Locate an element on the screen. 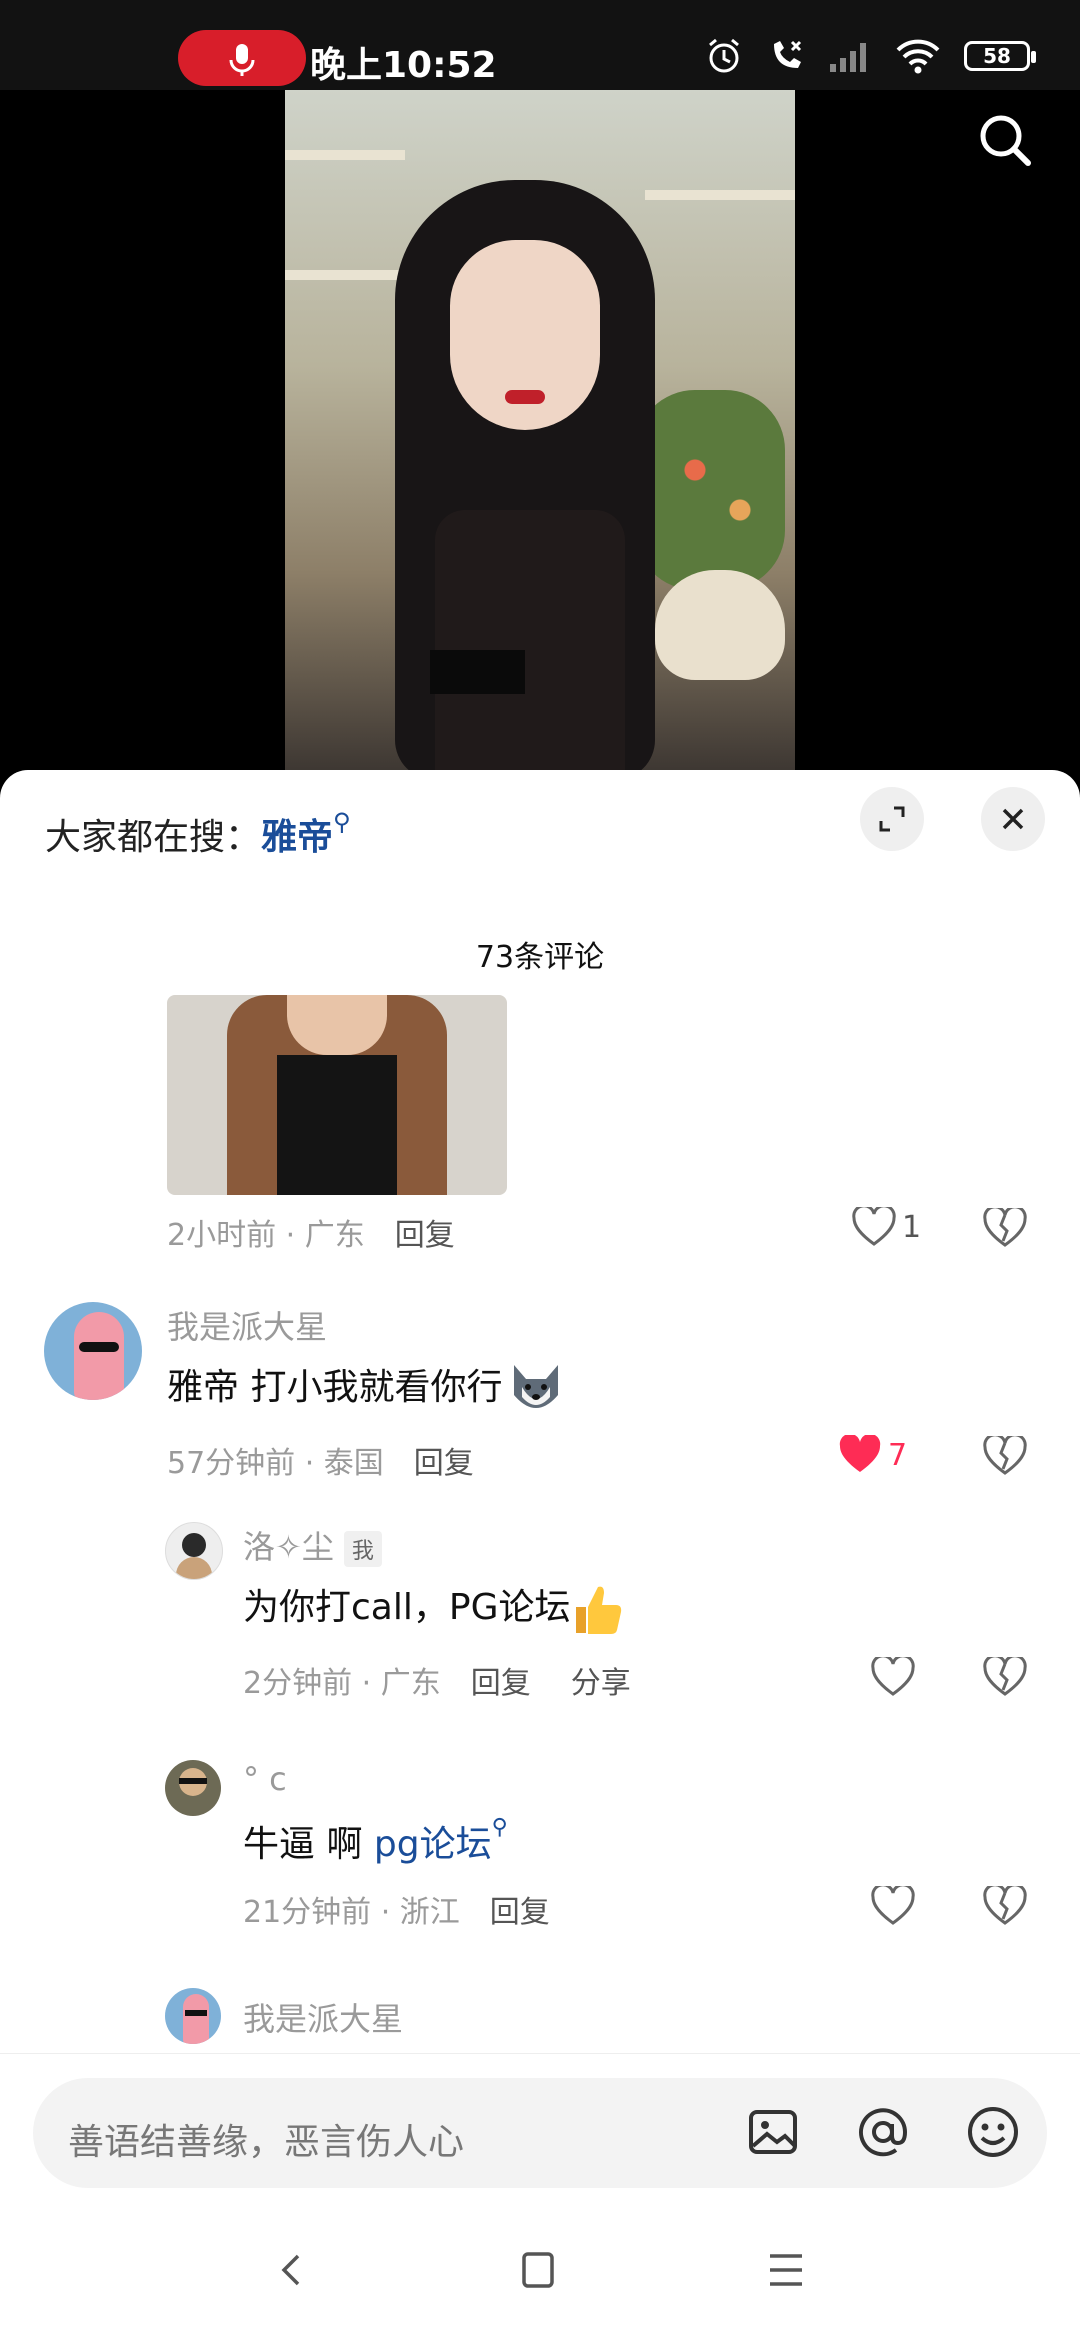 The image size is (1080, 2340). hot-search: 大家都在搜：雅帝⚲ is located at coordinates (198, 834).